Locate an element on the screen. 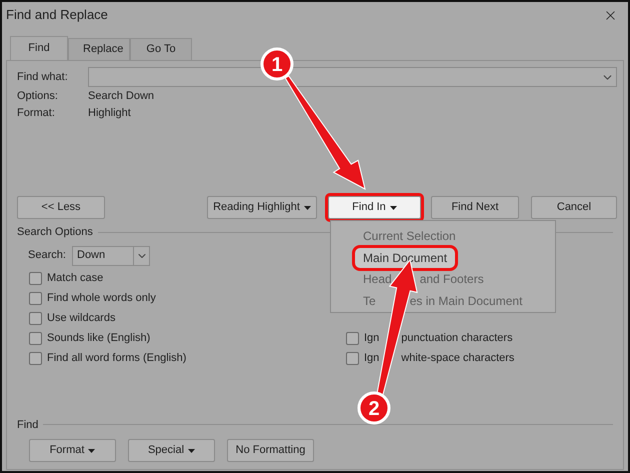  checkbox-label: Find all word forms (English) is located at coordinates (116, 358).